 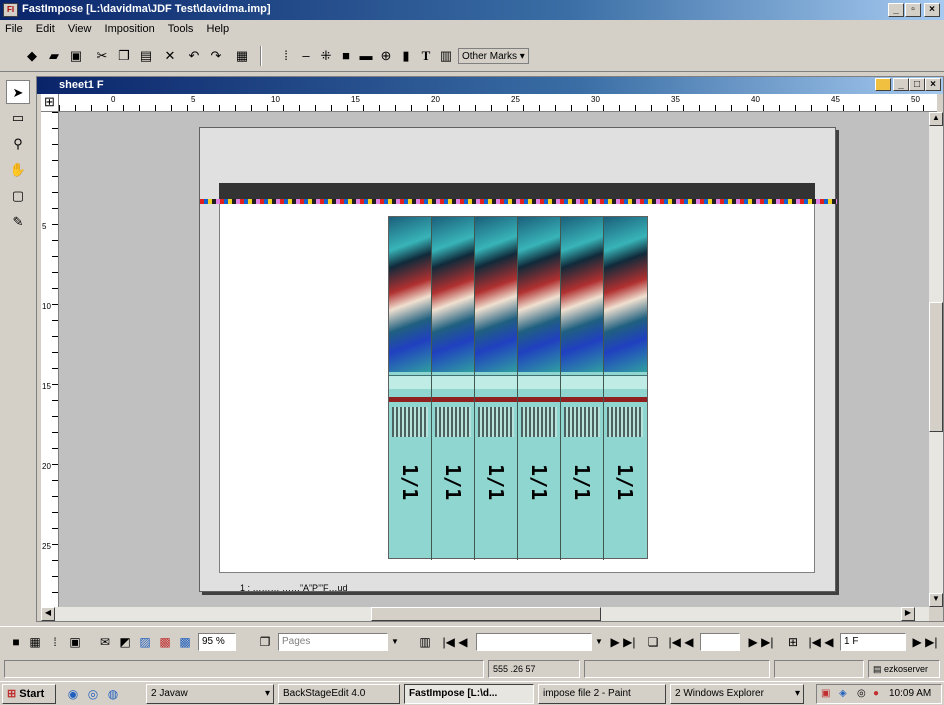 What do you see at coordinates (55, 642) in the screenshot?
I see `list-view-icon: ⁞` at bounding box center [55, 642].